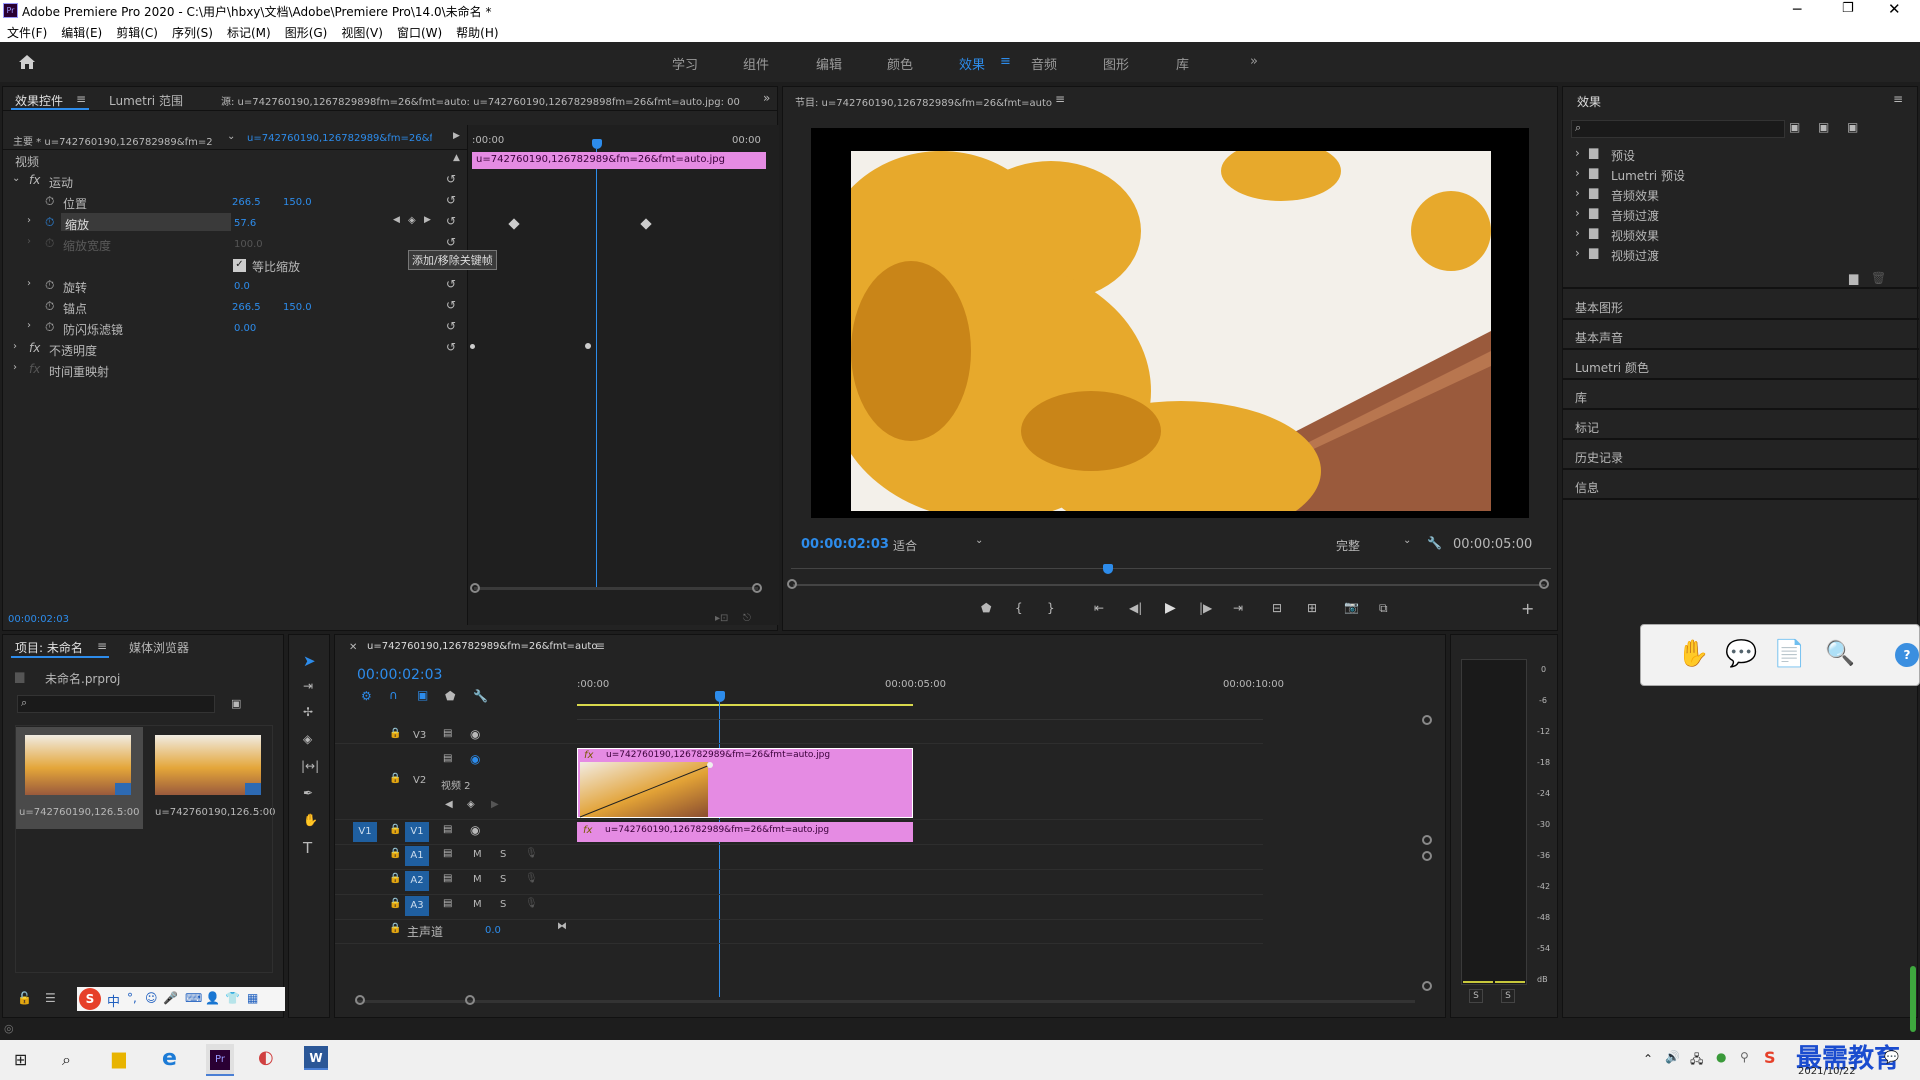 Image resolution: width=1920 pixels, height=1080 pixels. I want to click on ime-skin: 👕, so click(232, 998).